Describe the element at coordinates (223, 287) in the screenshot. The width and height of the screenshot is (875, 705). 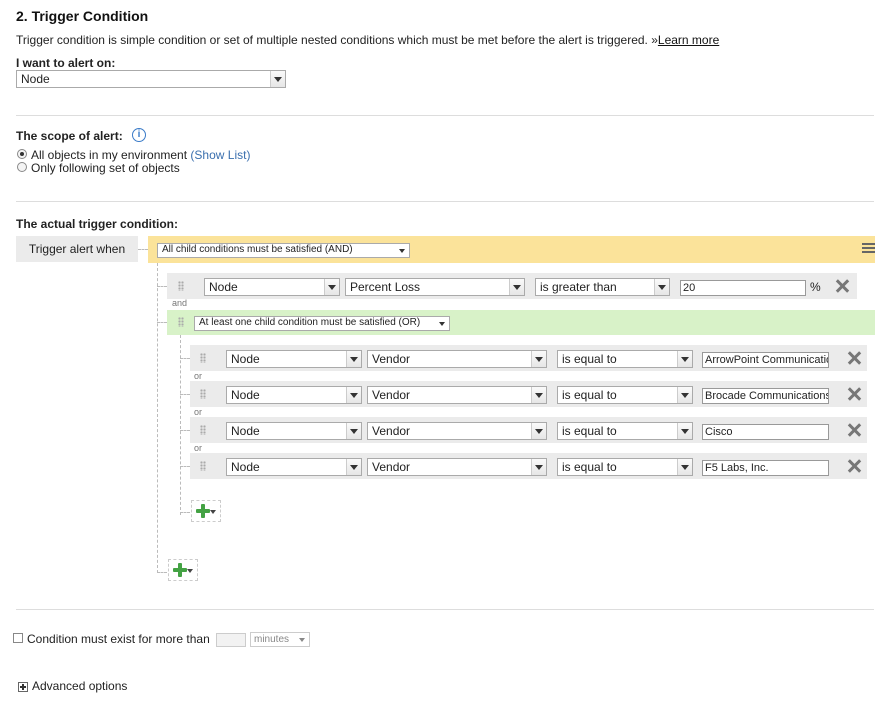
I see `condition-object-value: Node` at that location.